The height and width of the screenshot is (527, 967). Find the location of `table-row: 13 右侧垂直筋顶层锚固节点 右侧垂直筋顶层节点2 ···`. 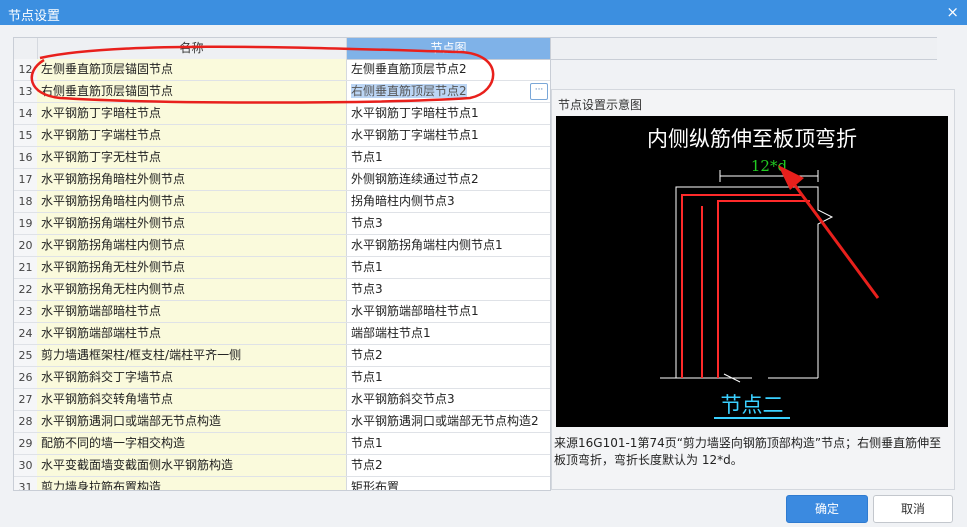

table-row: 13 右侧垂直筋顶层锚固节点 右侧垂直筋顶层节点2 ··· is located at coordinates (282, 92).